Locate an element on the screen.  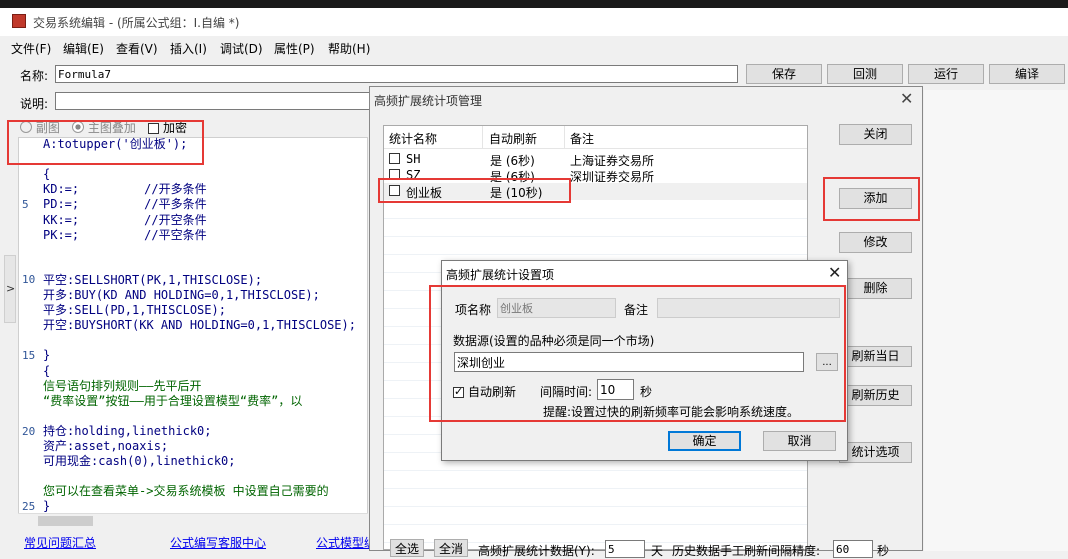
radio-sub-chart: 副图 is located at coordinates (40, 127).